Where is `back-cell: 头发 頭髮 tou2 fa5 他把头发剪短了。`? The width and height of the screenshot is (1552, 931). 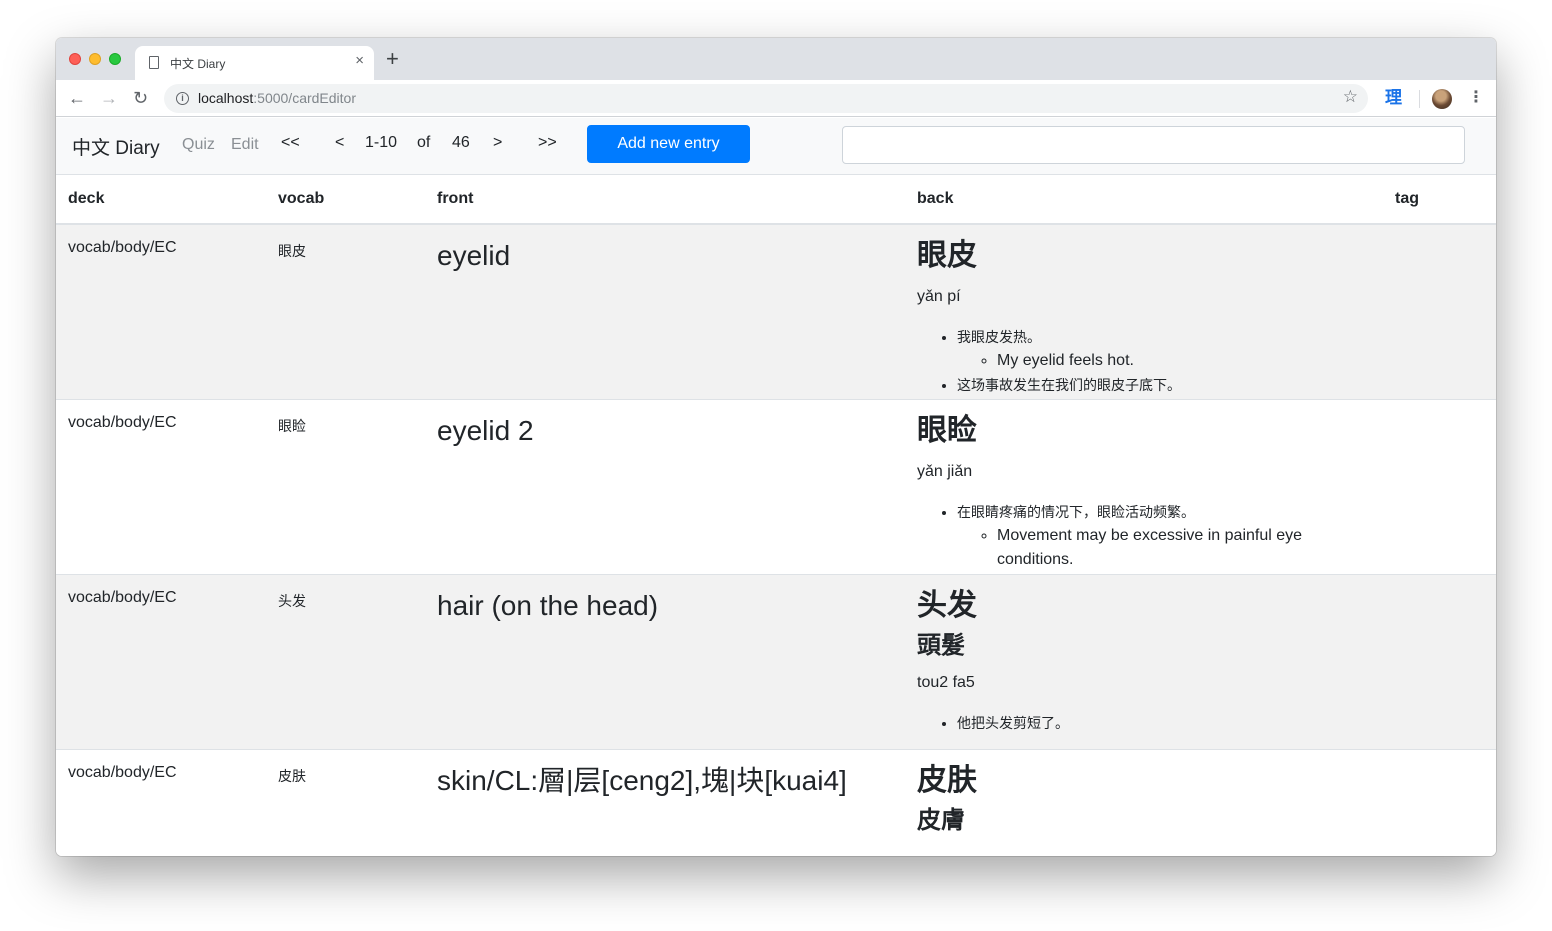
back-cell: 头发 頭髮 tou2 fa5 他把头发剪短了。 is located at coordinates (1144, 667).